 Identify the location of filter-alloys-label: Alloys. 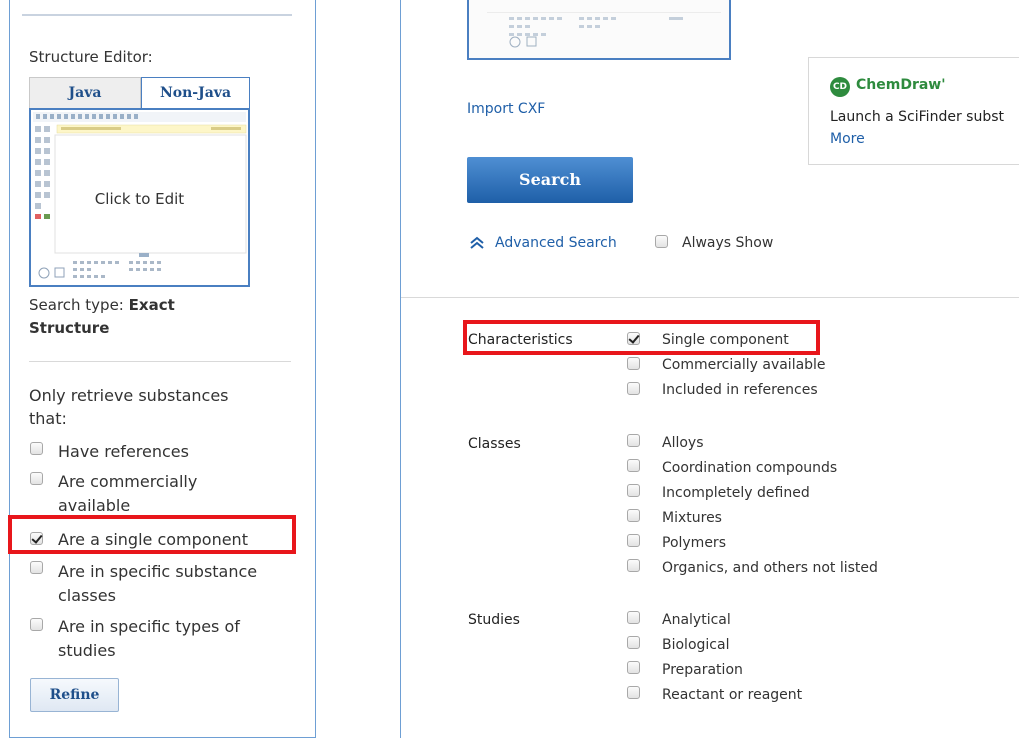
(683, 443).